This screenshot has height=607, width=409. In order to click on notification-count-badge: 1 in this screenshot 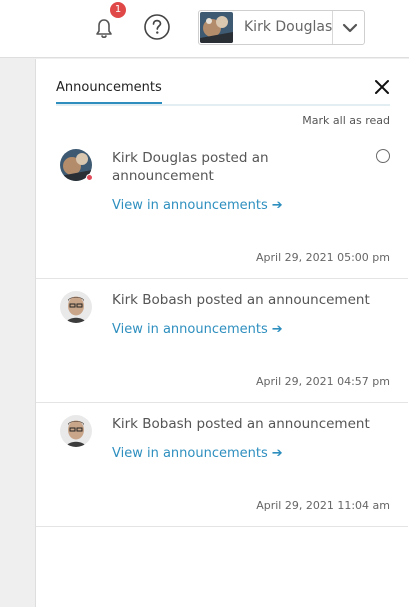, I will do `click(118, 10)`.